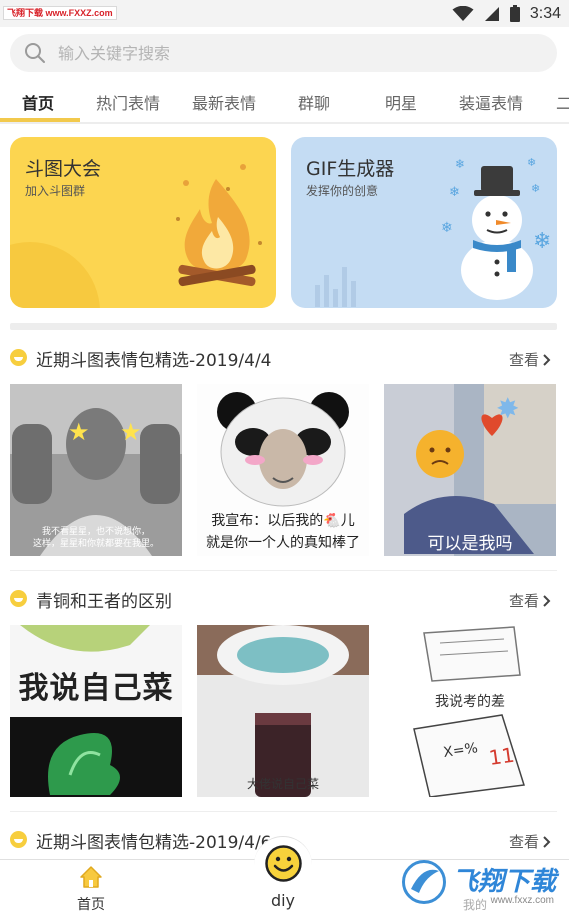  Describe the element at coordinates (219, 225) in the screenshot. I see `campfire-icon` at that location.